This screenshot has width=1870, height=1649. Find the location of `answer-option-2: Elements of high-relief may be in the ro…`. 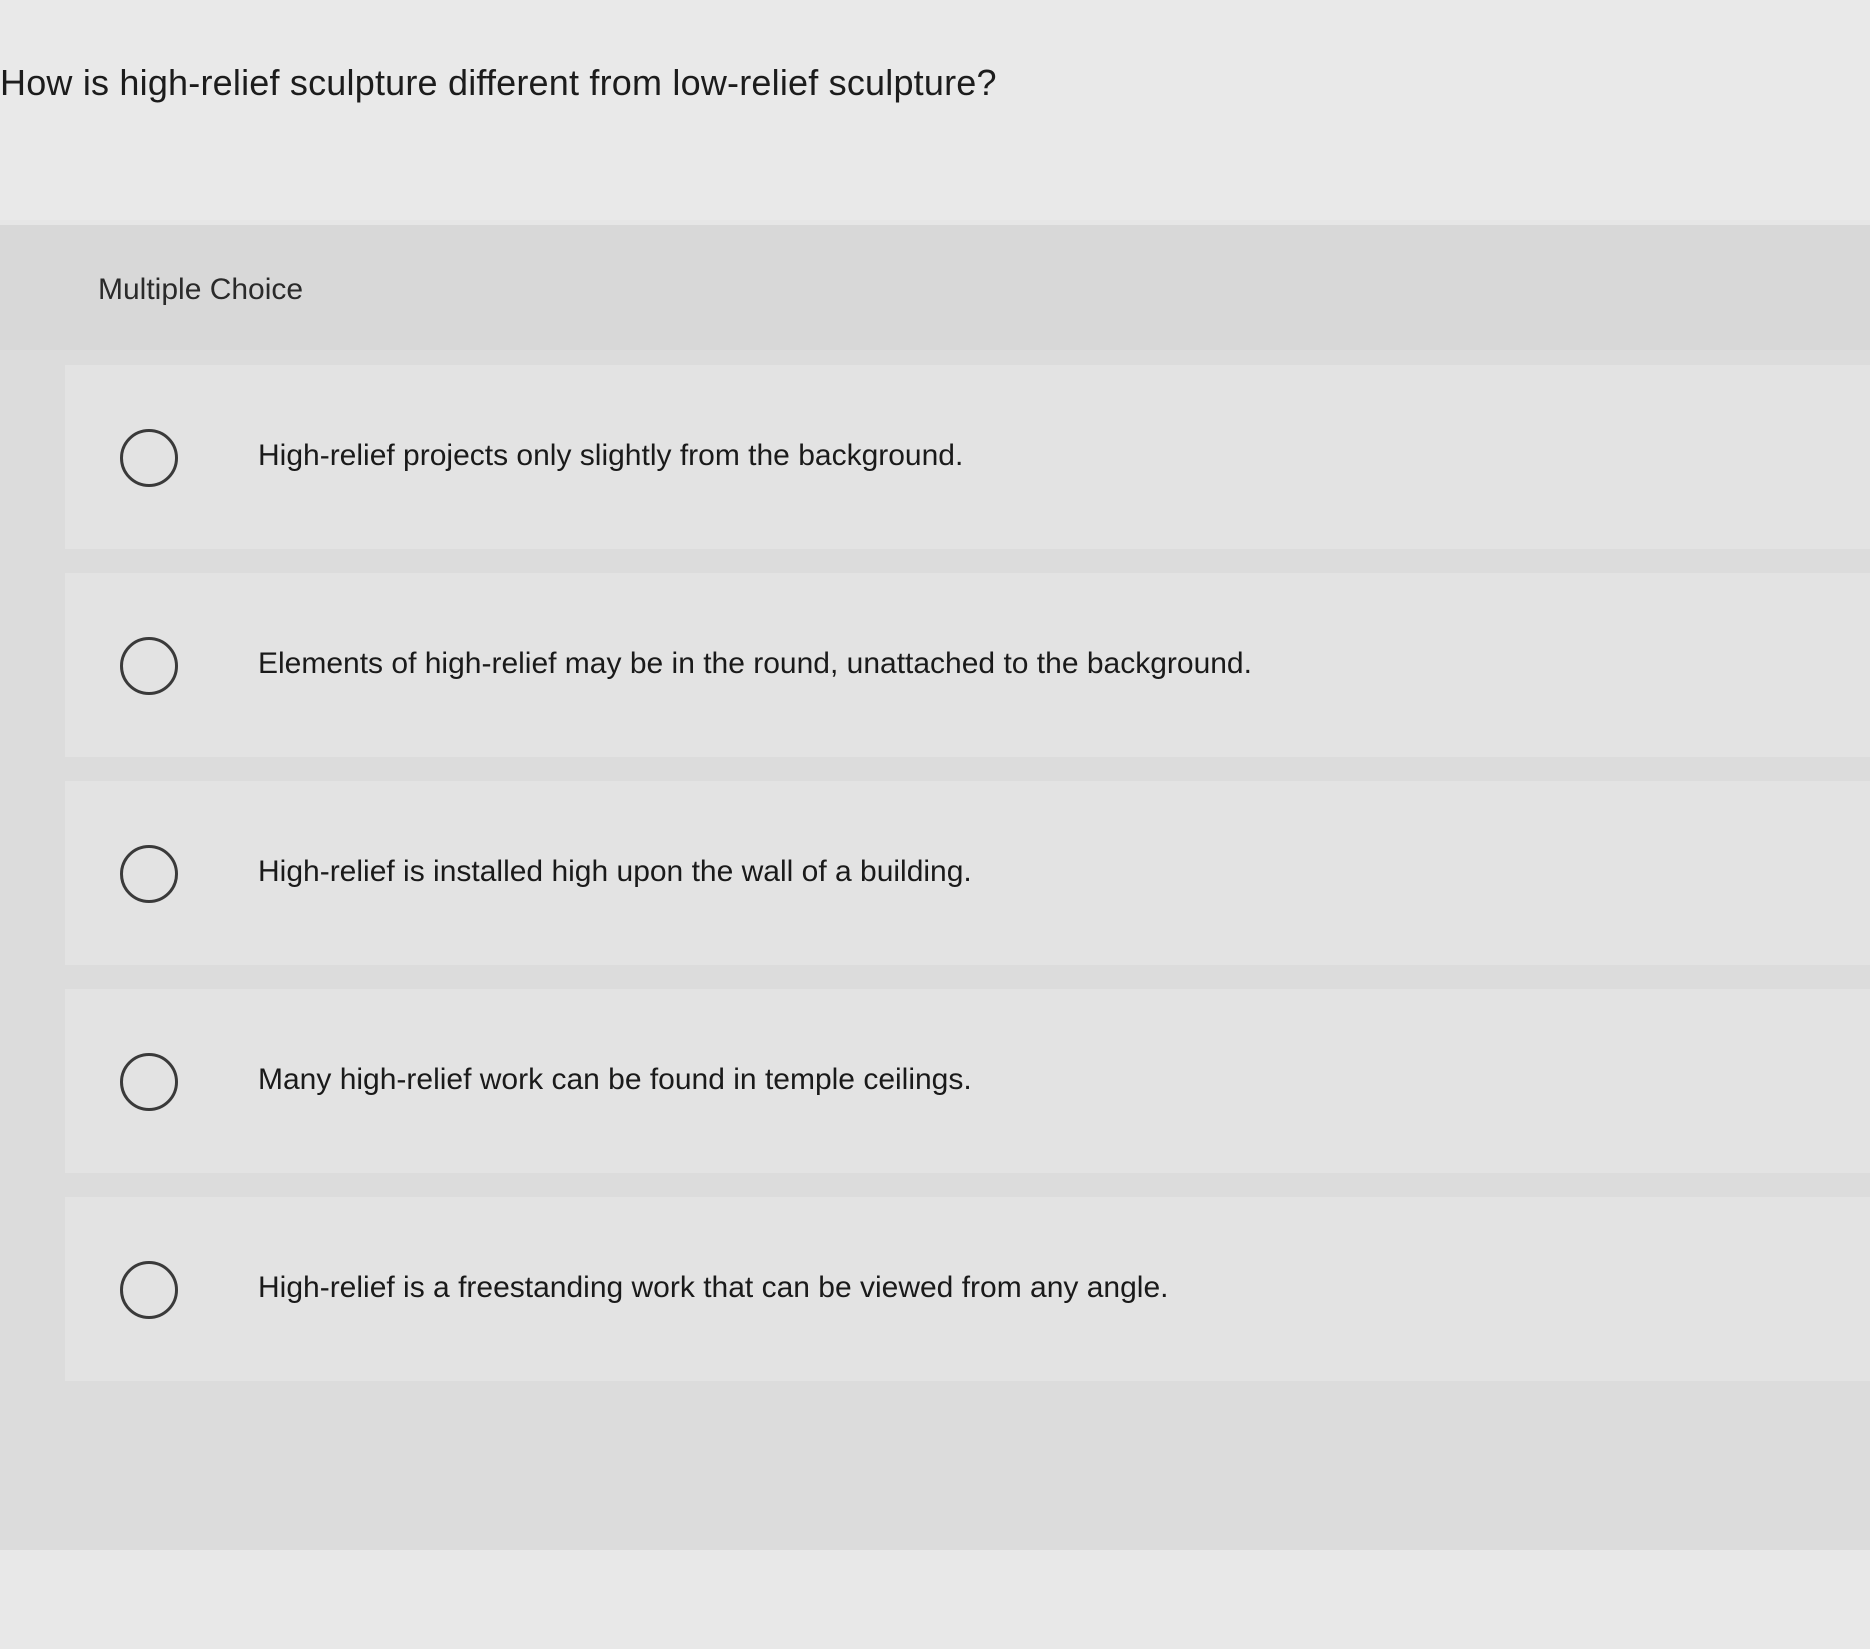

answer-option-2: Elements of high-relief may be in the ro… is located at coordinates (967, 665).